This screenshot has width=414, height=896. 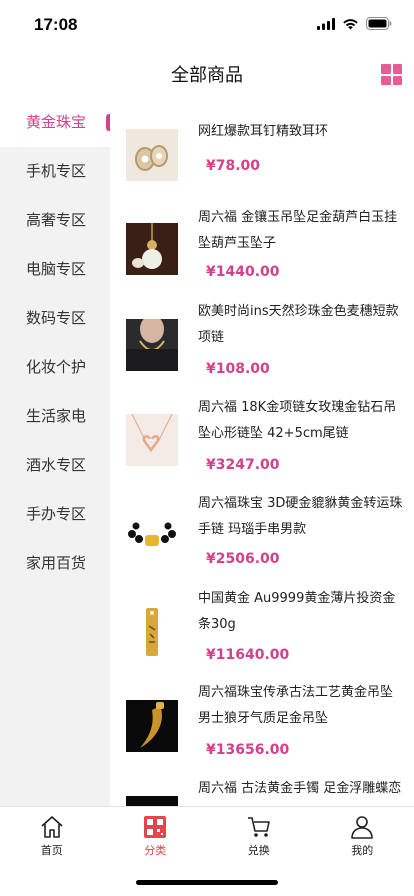 I want to click on sidebar-item-digital: 数码专区, so click(x=55, y=318).